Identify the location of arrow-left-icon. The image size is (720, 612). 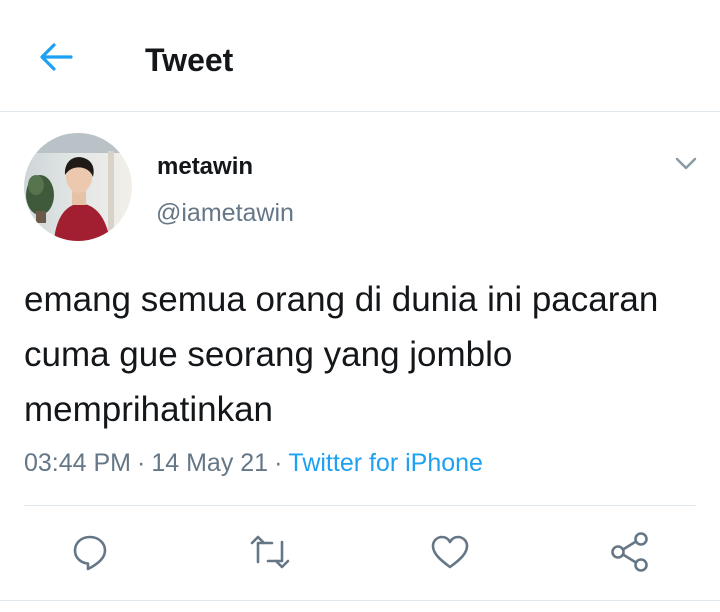
(56, 57).